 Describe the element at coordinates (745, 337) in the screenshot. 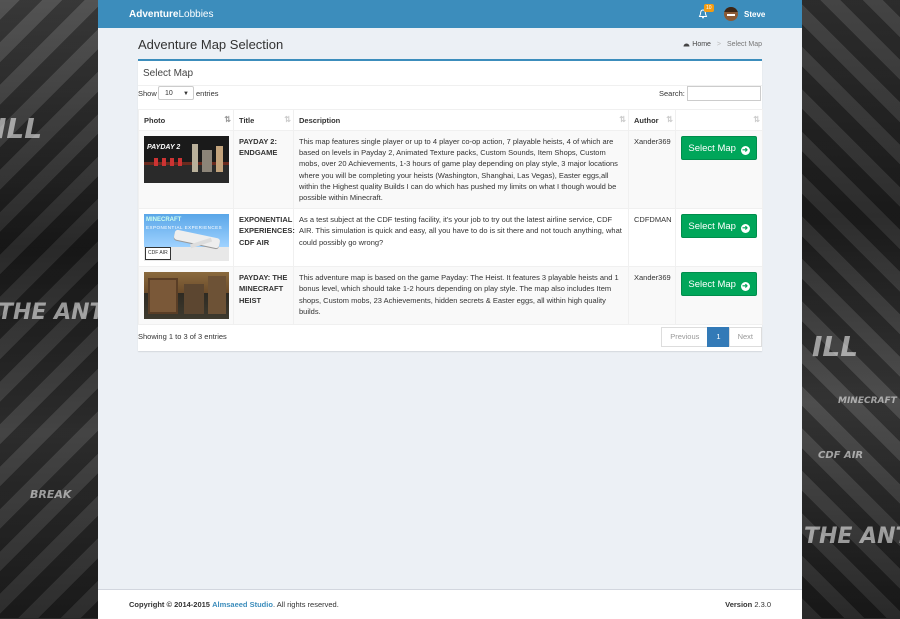

I see `pagination-next: Next` at that location.